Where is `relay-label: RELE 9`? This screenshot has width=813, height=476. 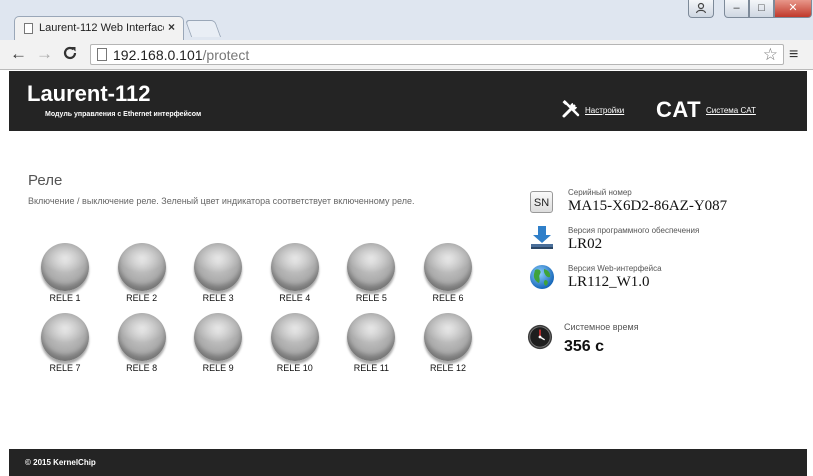 relay-label: RELE 9 is located at coordinates (218, 368).